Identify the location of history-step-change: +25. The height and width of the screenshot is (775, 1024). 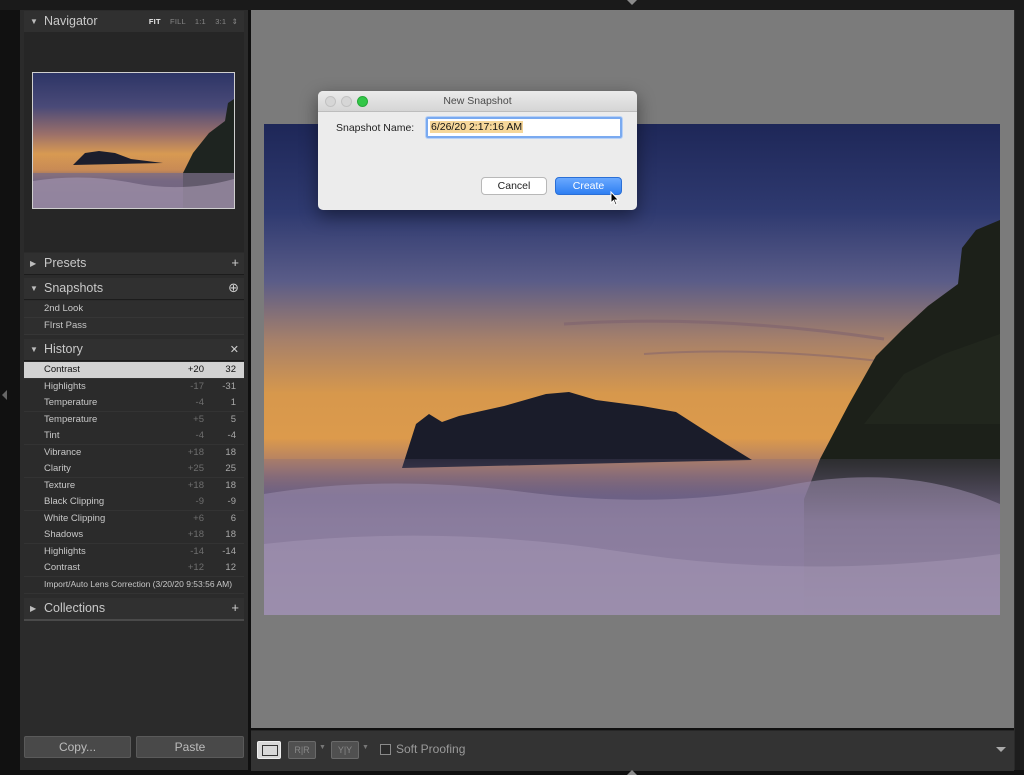
(195, 468).